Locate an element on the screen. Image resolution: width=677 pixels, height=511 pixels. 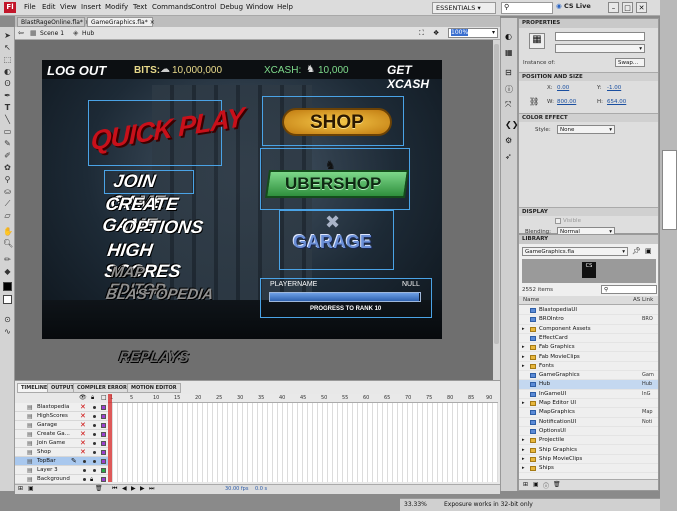
last-frame-icon: ⏭ is located at coordinates (151, 489).